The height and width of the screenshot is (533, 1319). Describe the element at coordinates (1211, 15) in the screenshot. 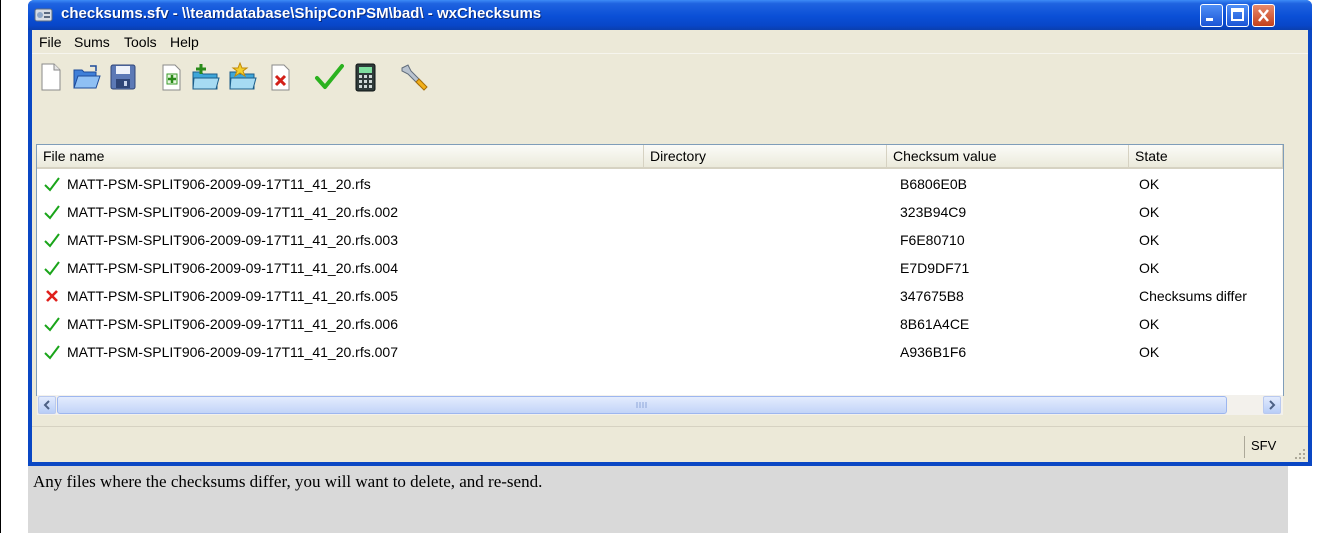

I see `minimize-button` at that location.